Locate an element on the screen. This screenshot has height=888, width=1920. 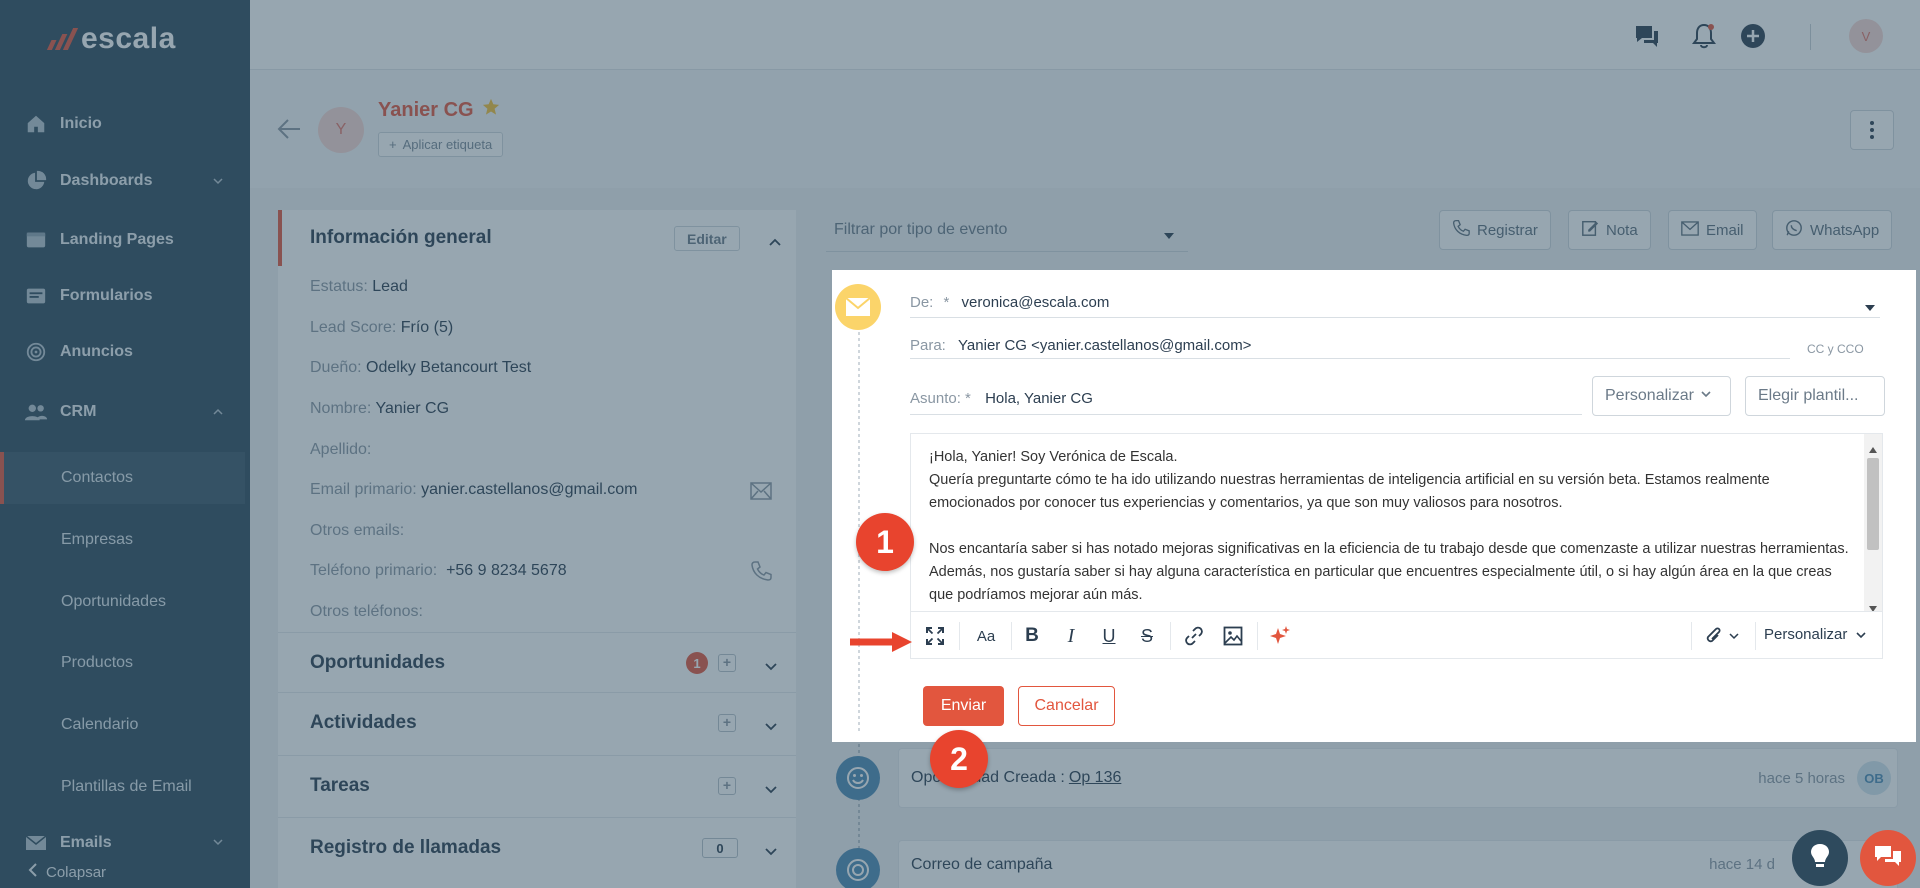
annotation-arrow-icon is located at coordinates (881, 644).